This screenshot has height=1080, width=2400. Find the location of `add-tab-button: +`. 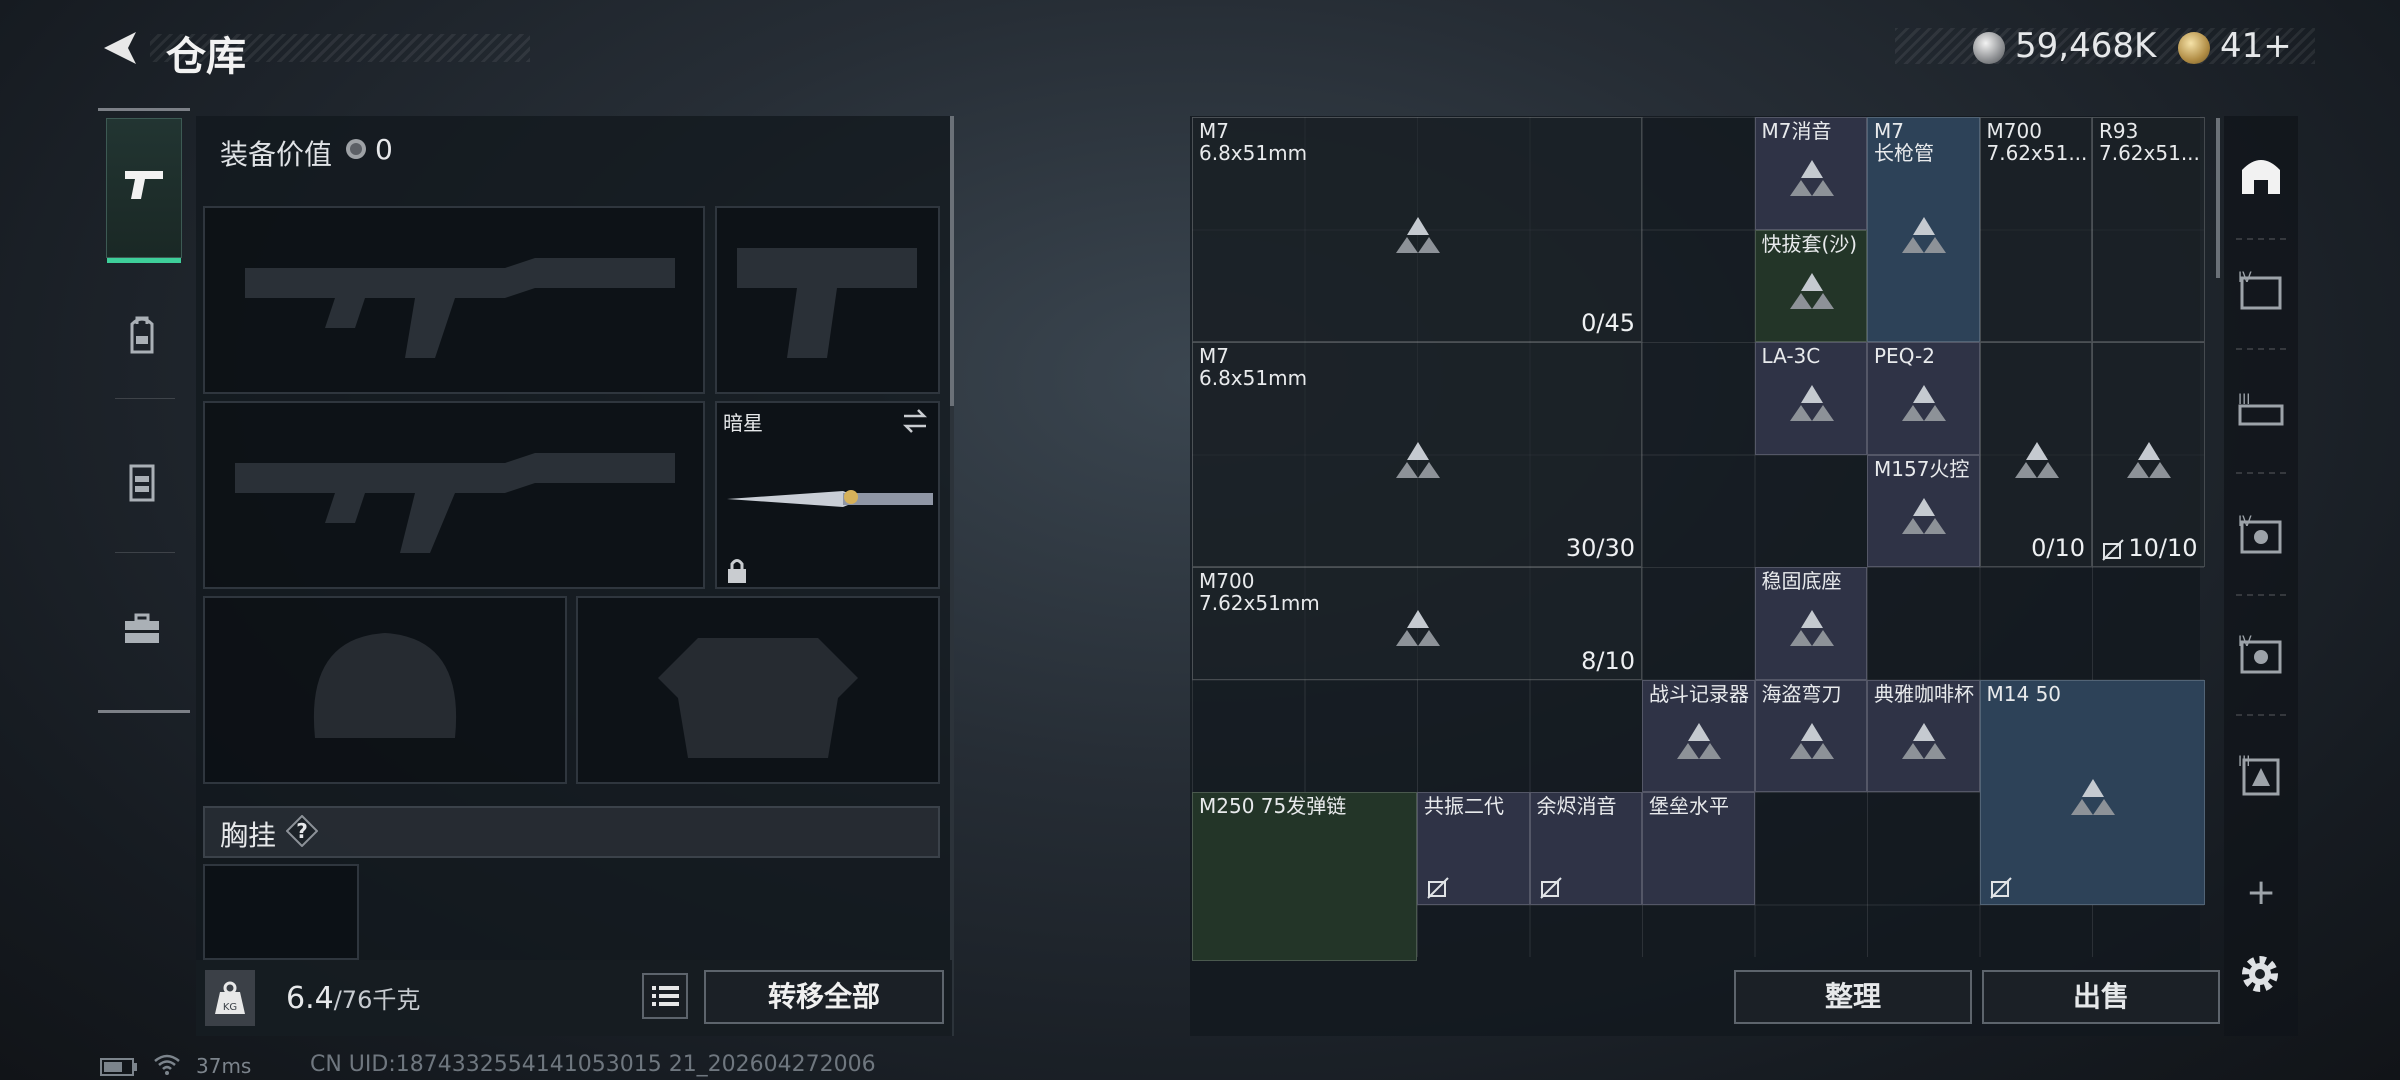

add-tab-button: + is located at coordinates (2261, 892).